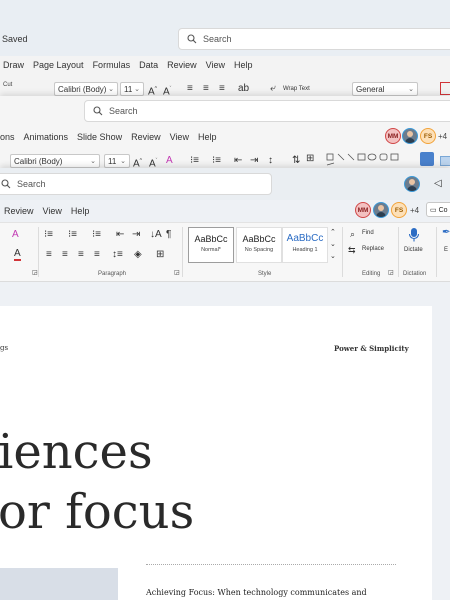  Describe the element at coordinates (333, 233) in the screenshot. I see `styles-scroll-up-icon: ⌃` at that location.